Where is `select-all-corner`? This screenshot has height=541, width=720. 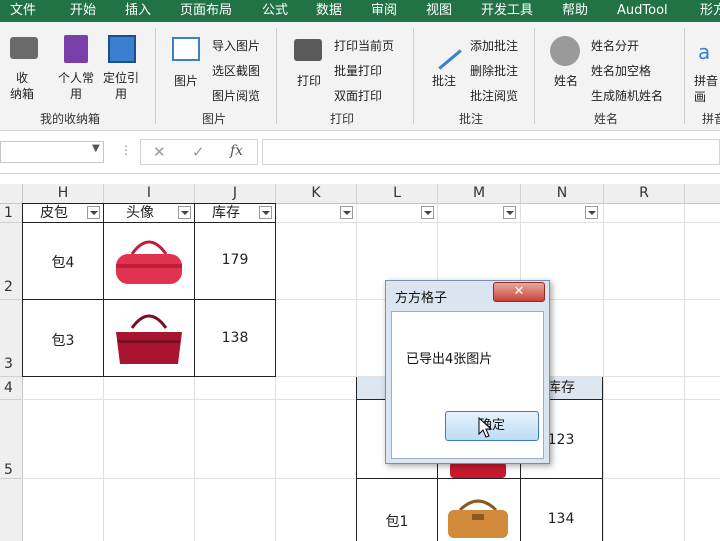 select-all-corner is located at coordinates (11, 194).